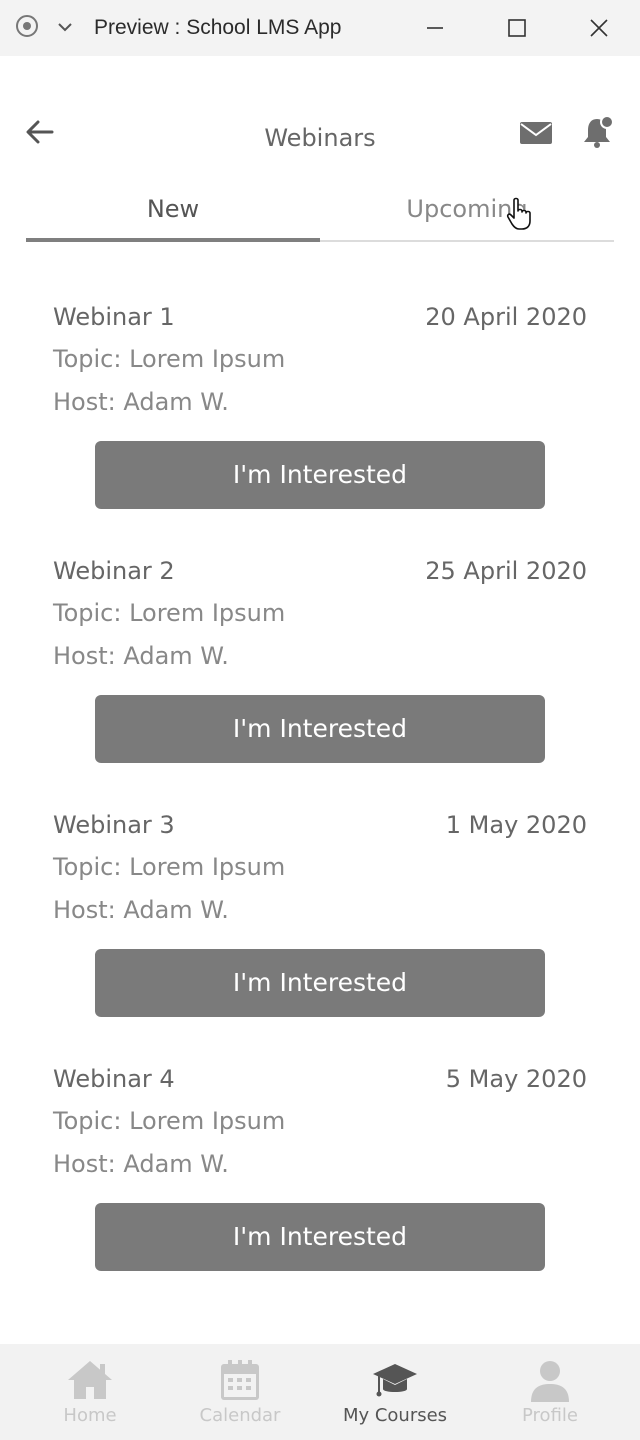 This screenshot has width=640, height=1440. Describe the element at coordinates (518, 213) in the screenshot. I see `hand-cursor-icon` at that location.